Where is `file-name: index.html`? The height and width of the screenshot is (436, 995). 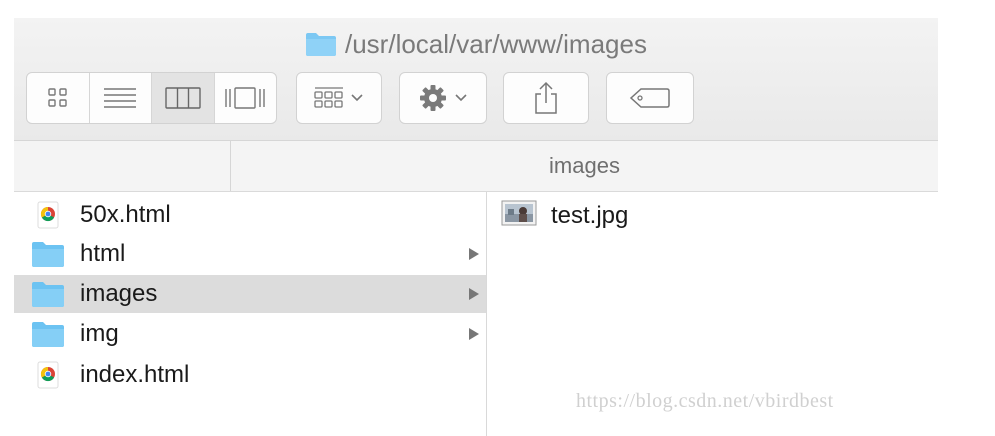 file-name: index.html is located at coordinates (135, 374).